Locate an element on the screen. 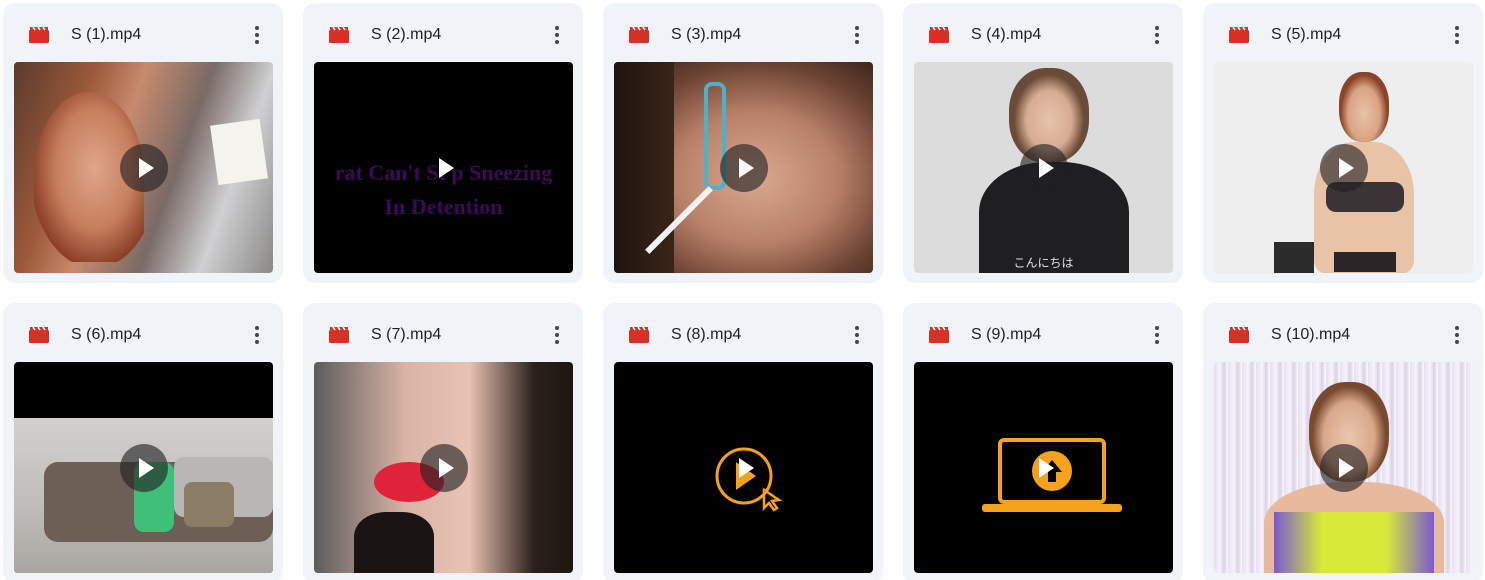 This screenshot has width=1485, height=580. video-thumbnail: rat Can't St p Sneezing In Detention is located at coordinates (443, 167).